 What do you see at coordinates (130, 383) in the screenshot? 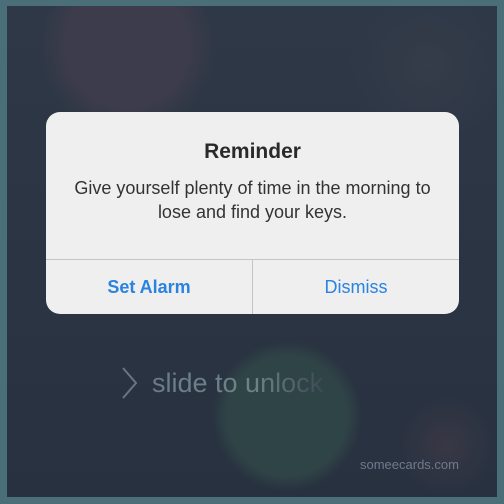
I see `chevron-right-icon` at bounding box center [130, 383].